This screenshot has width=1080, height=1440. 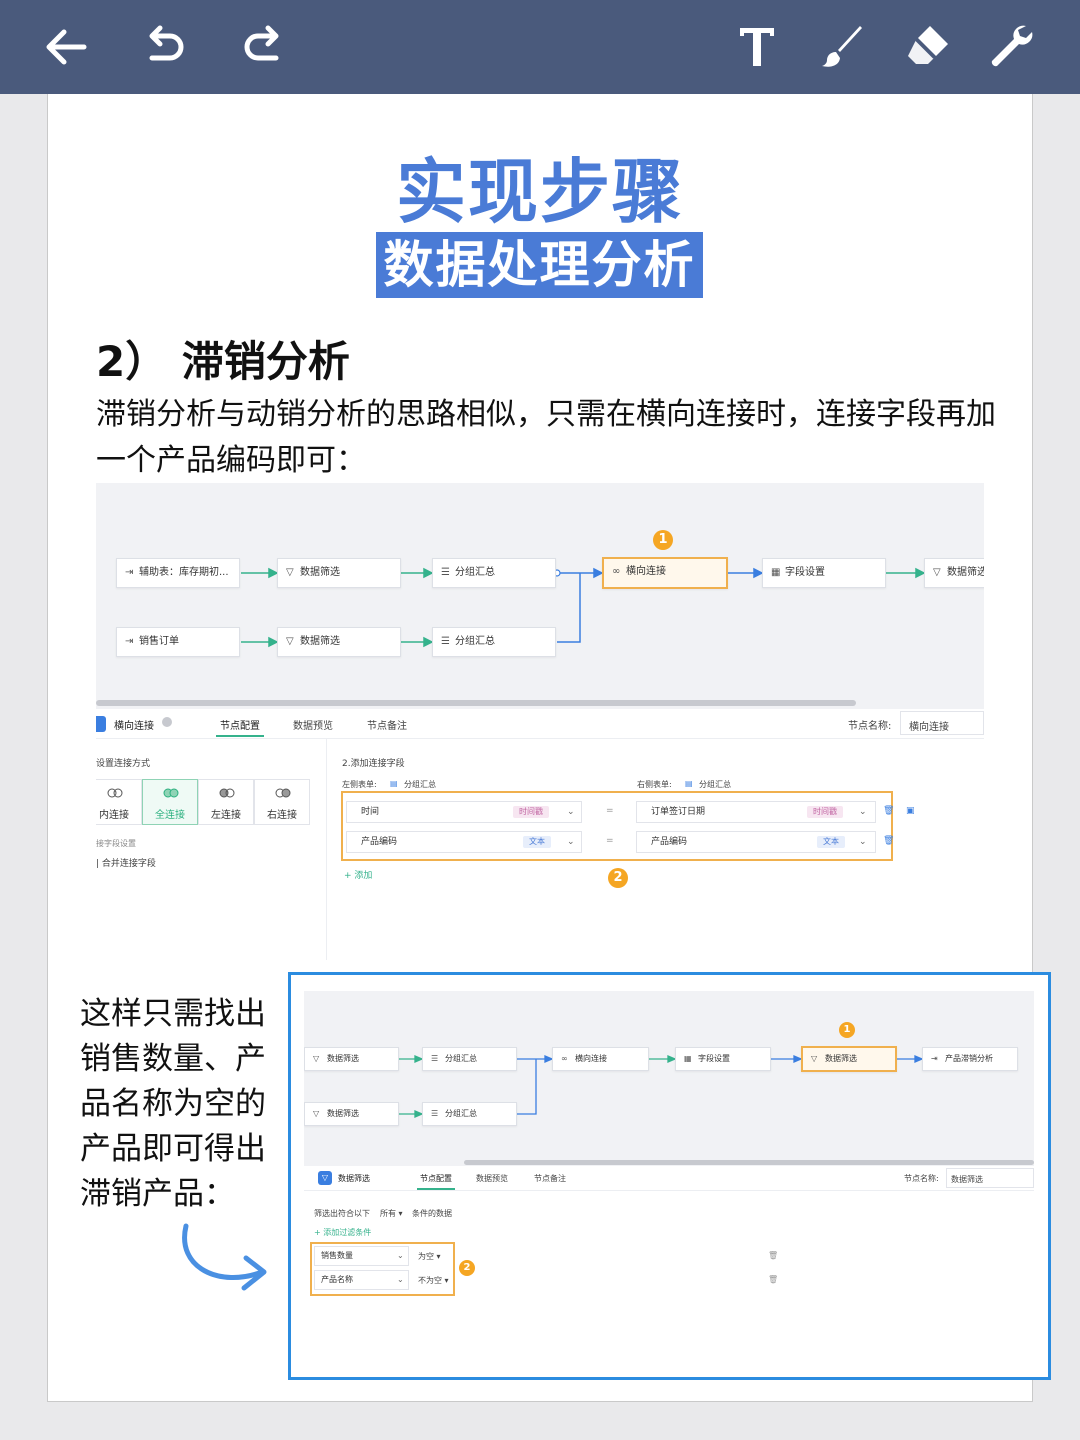 What do you see at coordinates (223, 361) in the screenshot?
I see `section-heading: 2） 滞销分析` at bounding box center [223, 361].